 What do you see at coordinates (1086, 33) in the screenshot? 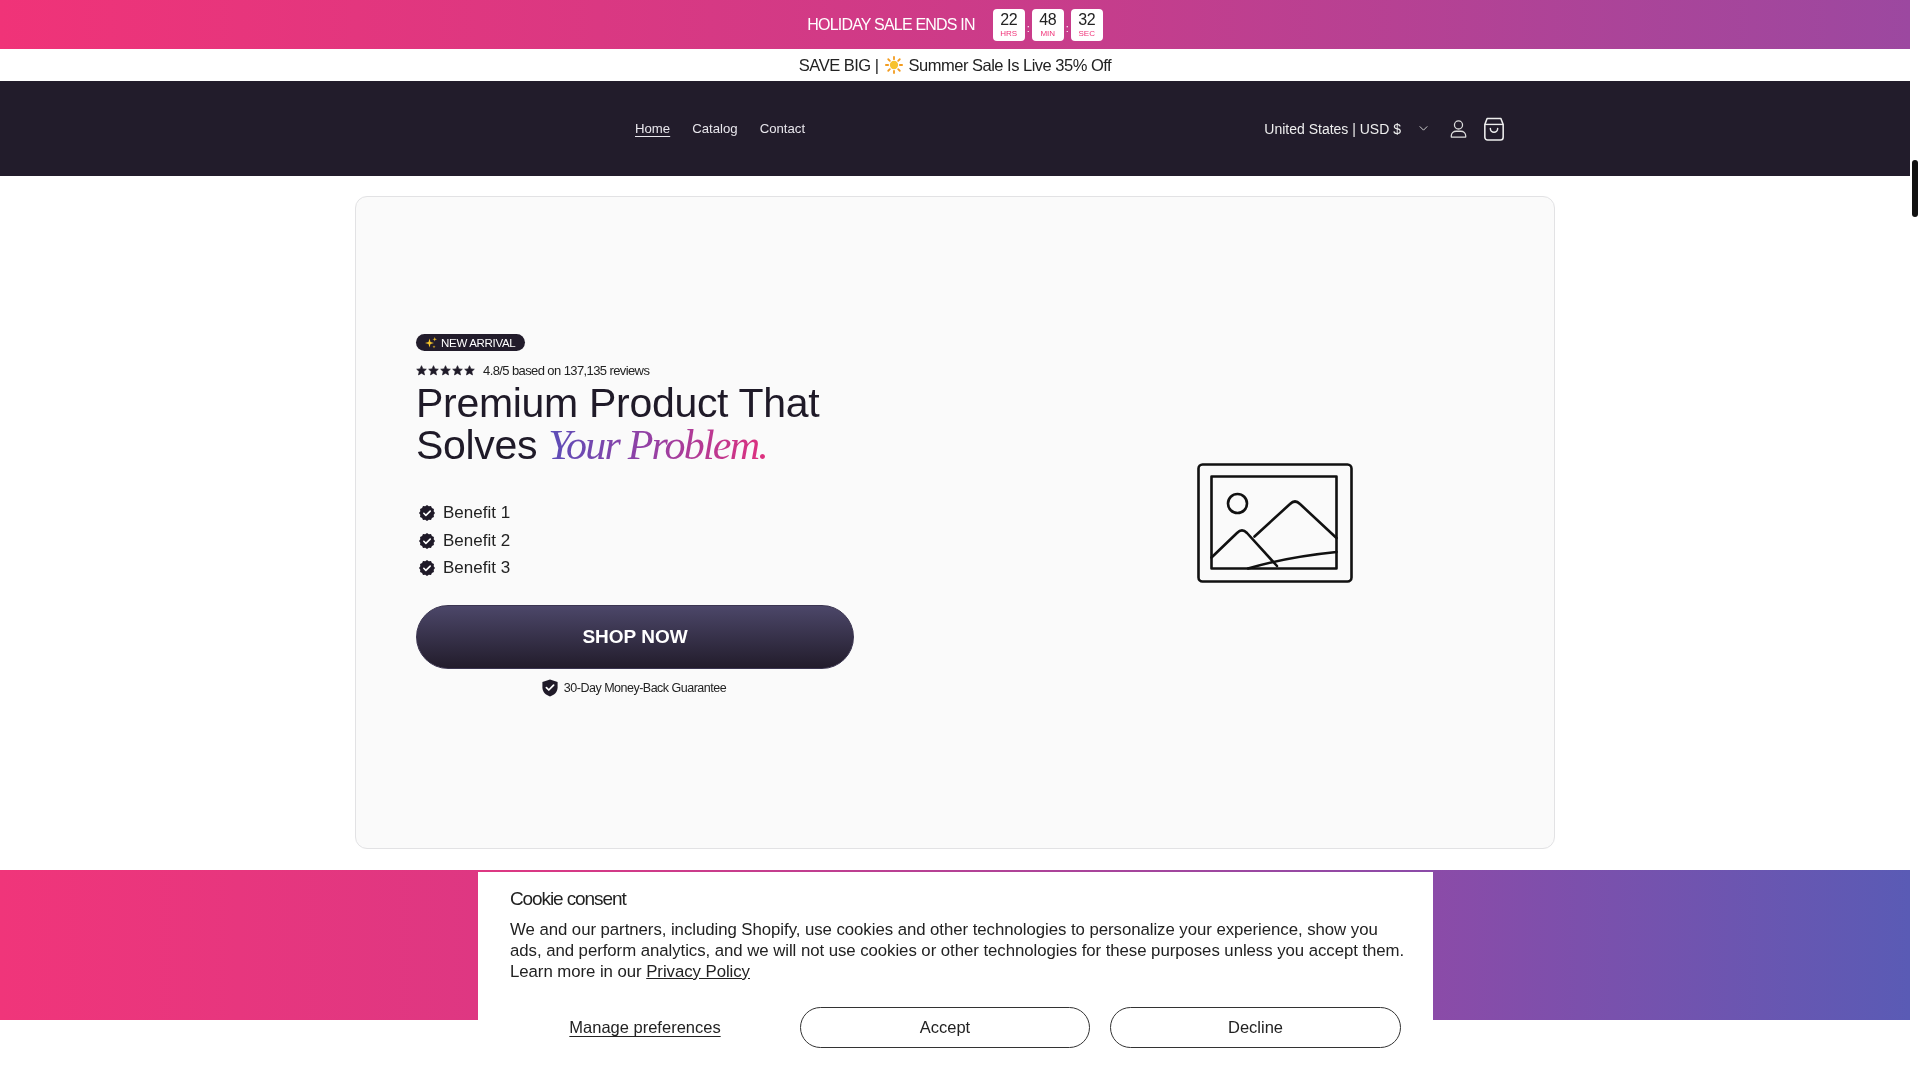
I see `countdown-unit: SEC` at bounding box center [1086, 33].